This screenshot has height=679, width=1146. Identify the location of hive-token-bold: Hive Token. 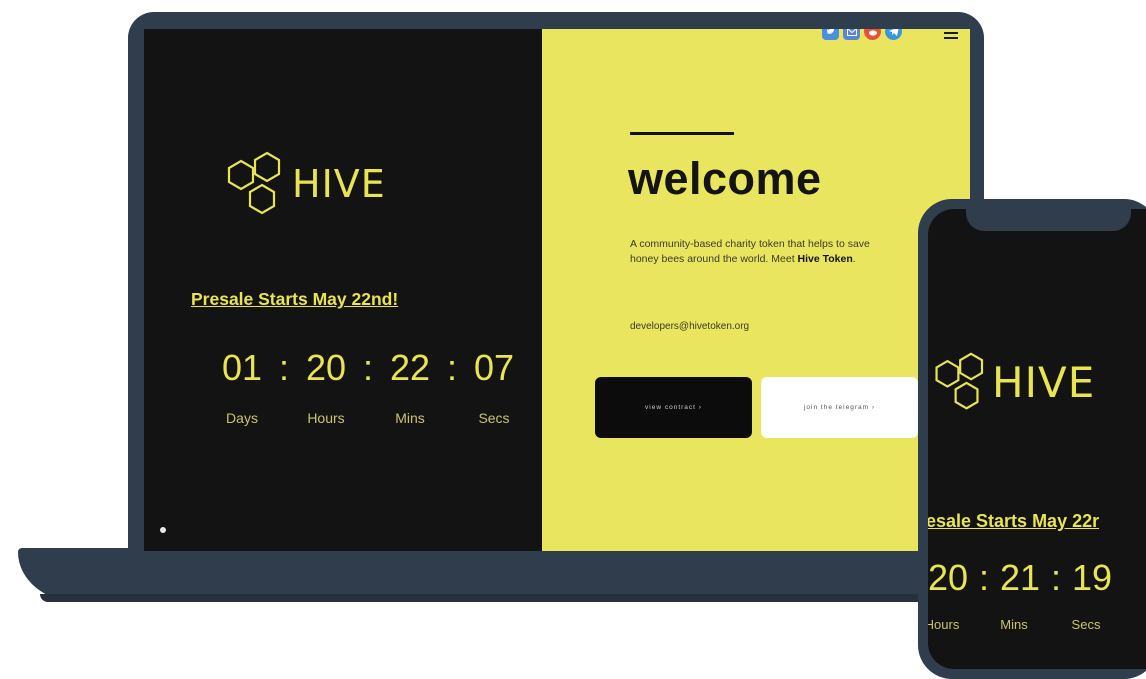
(825, 259).